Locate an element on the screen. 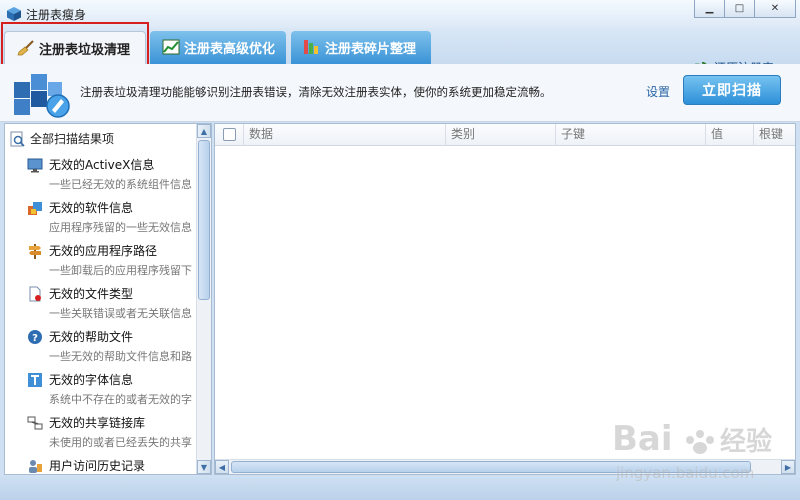 This screenshot has height=500, width=800. history-icon is located at coordinates (35, 466).